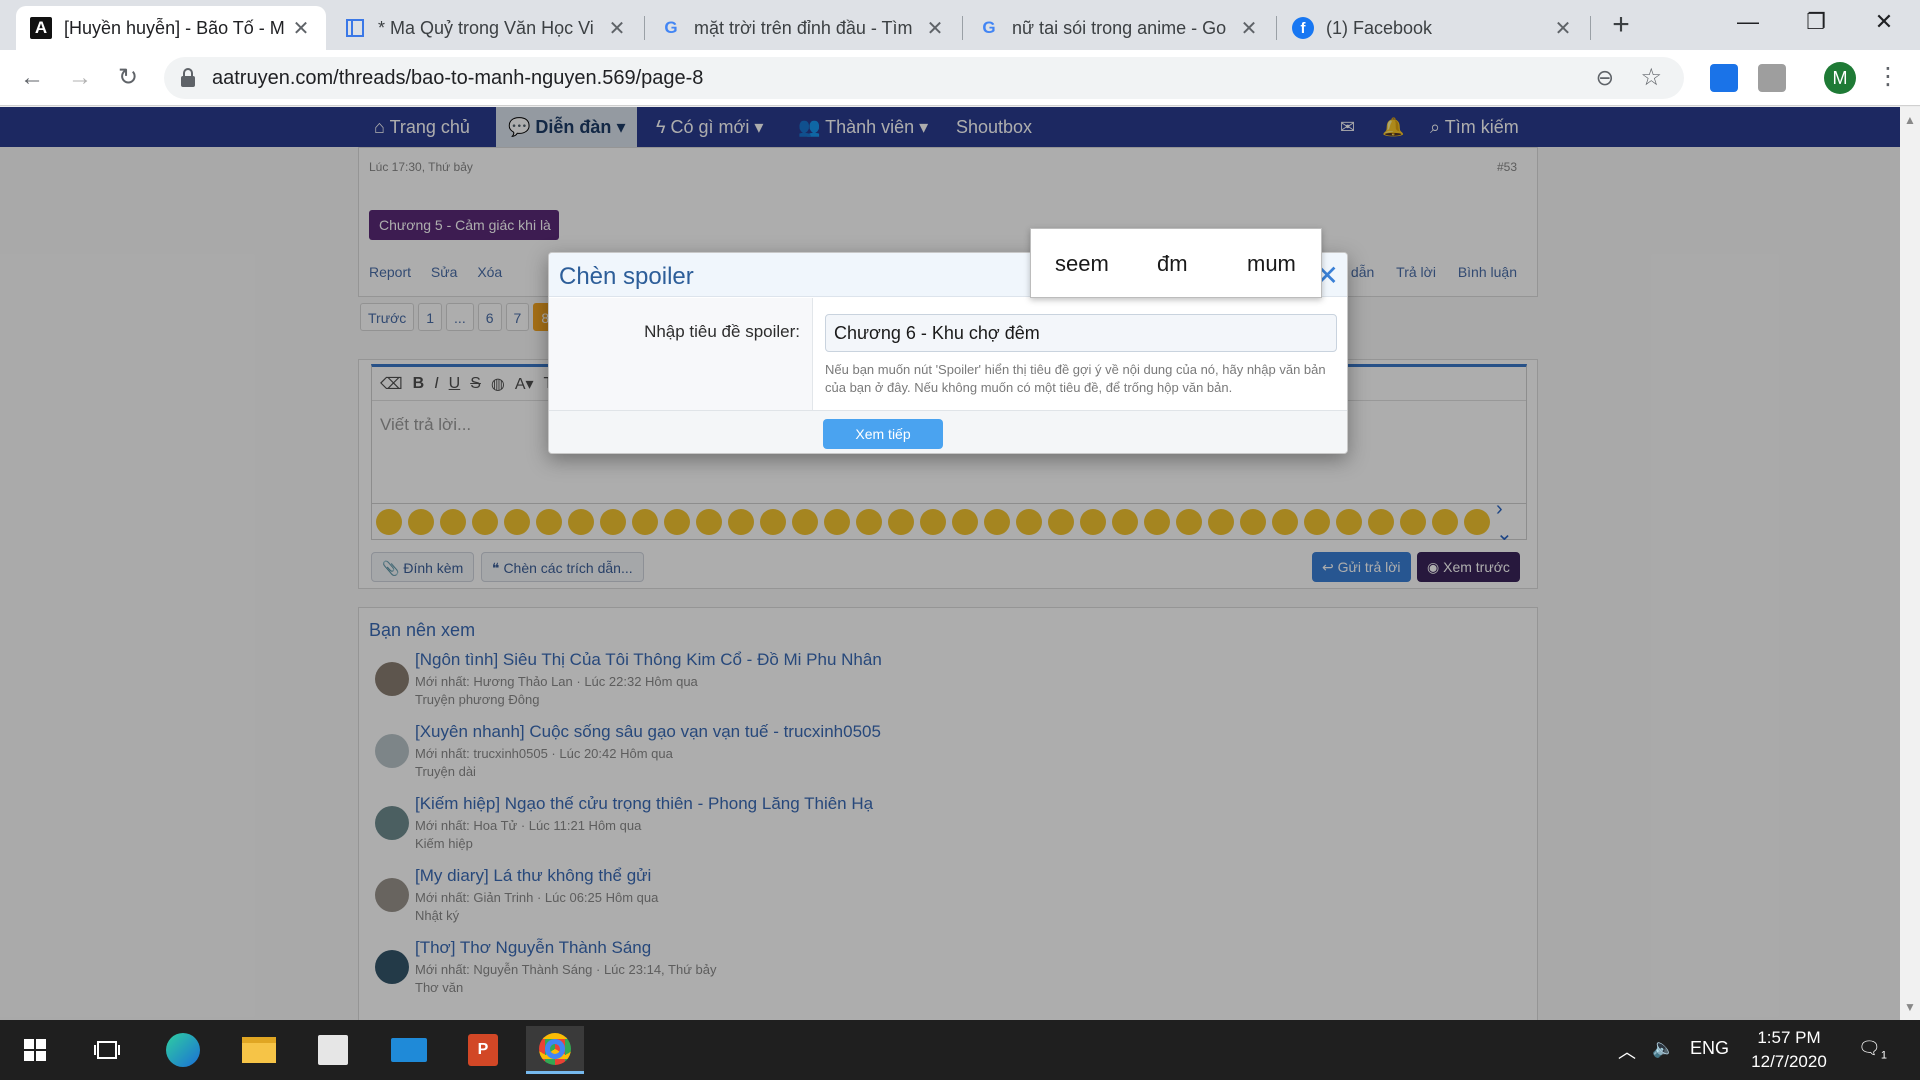 This screenshot has width=1920, height=1080. What do you see at coordinates (41, 28) in the screenshot?
I see `site-a-icon: A` at bounding box center [41, 28].